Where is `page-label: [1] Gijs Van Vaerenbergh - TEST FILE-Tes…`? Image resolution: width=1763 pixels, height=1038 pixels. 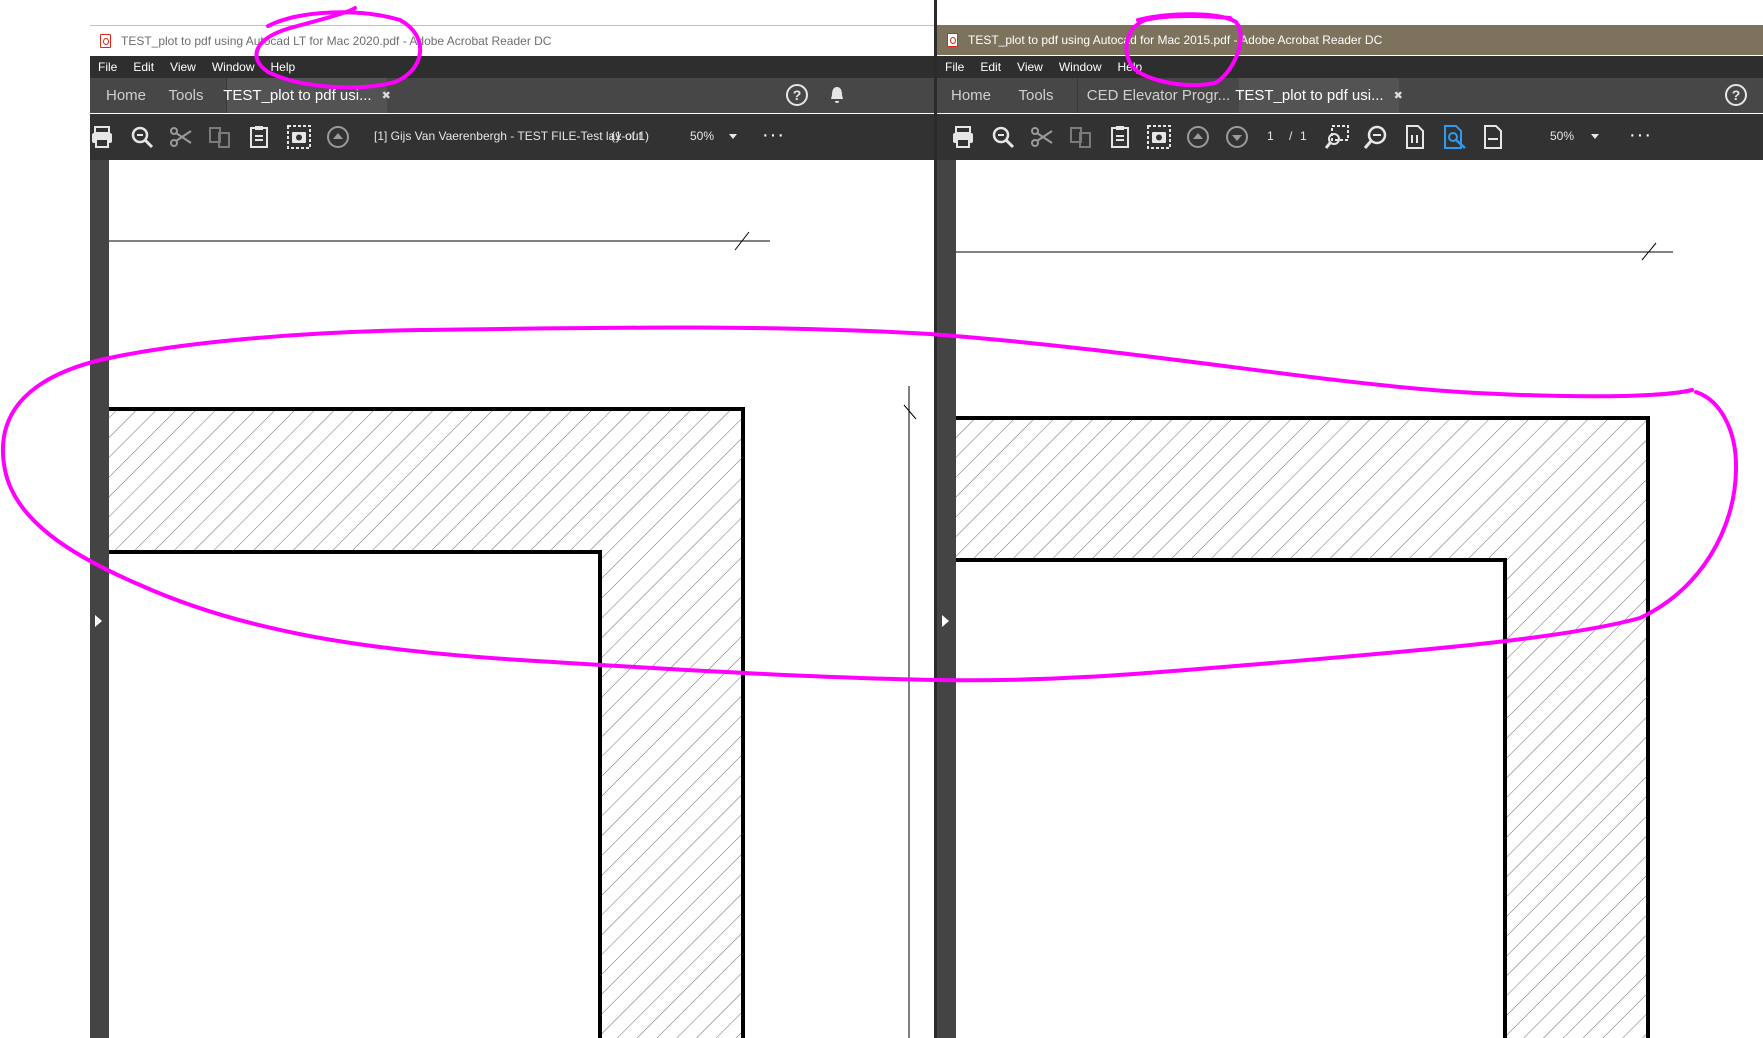 page-label: [1] Gijs Van Vaerenbergh - TEST FILE-Tes… is located at coordinates (508, 136).